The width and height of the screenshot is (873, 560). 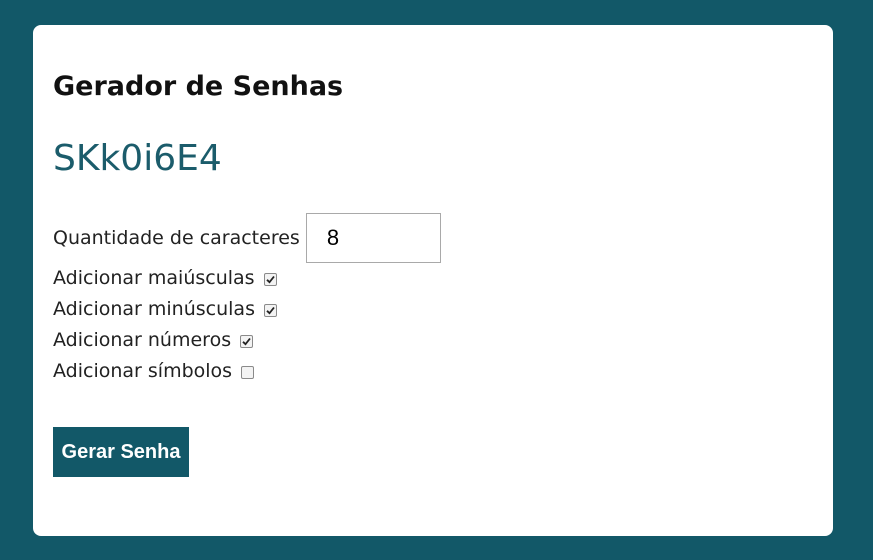 I want to click on lowercase-checkbox, so click(x=270, y=310).